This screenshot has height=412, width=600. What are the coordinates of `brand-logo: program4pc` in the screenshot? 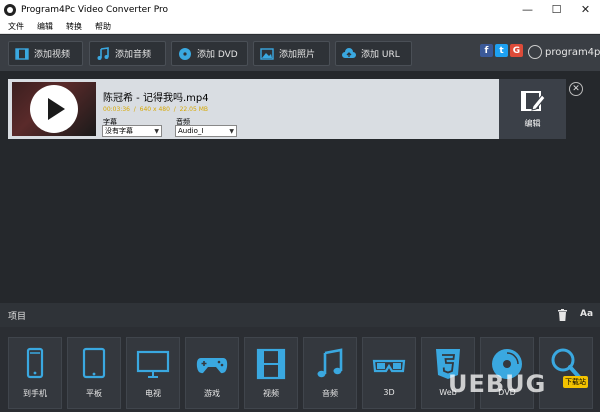 It's located at (564, 52).